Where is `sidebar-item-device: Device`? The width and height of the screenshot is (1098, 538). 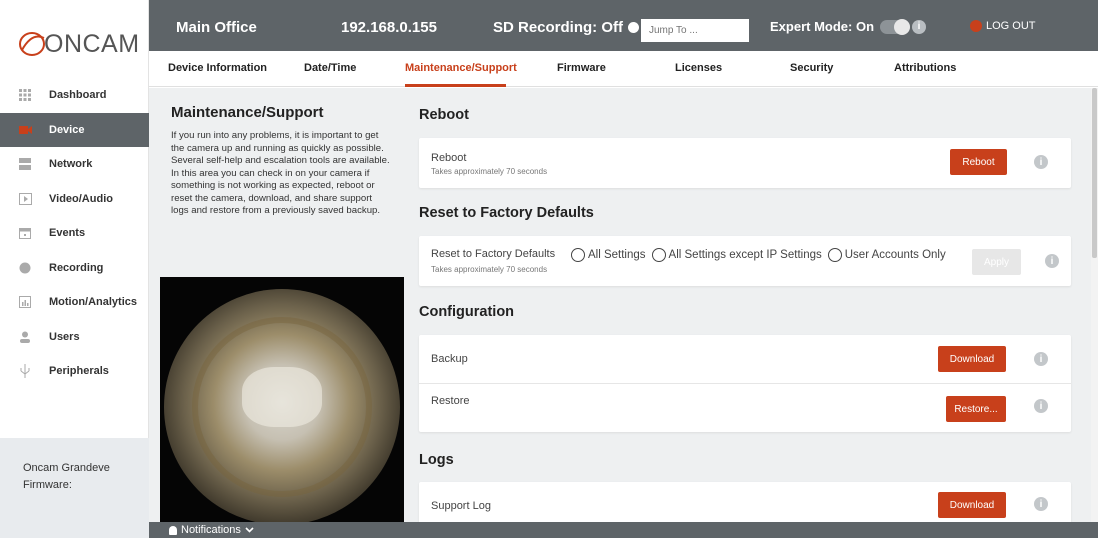 sidebar-item-device: Device is located at coordinates (74, 129).